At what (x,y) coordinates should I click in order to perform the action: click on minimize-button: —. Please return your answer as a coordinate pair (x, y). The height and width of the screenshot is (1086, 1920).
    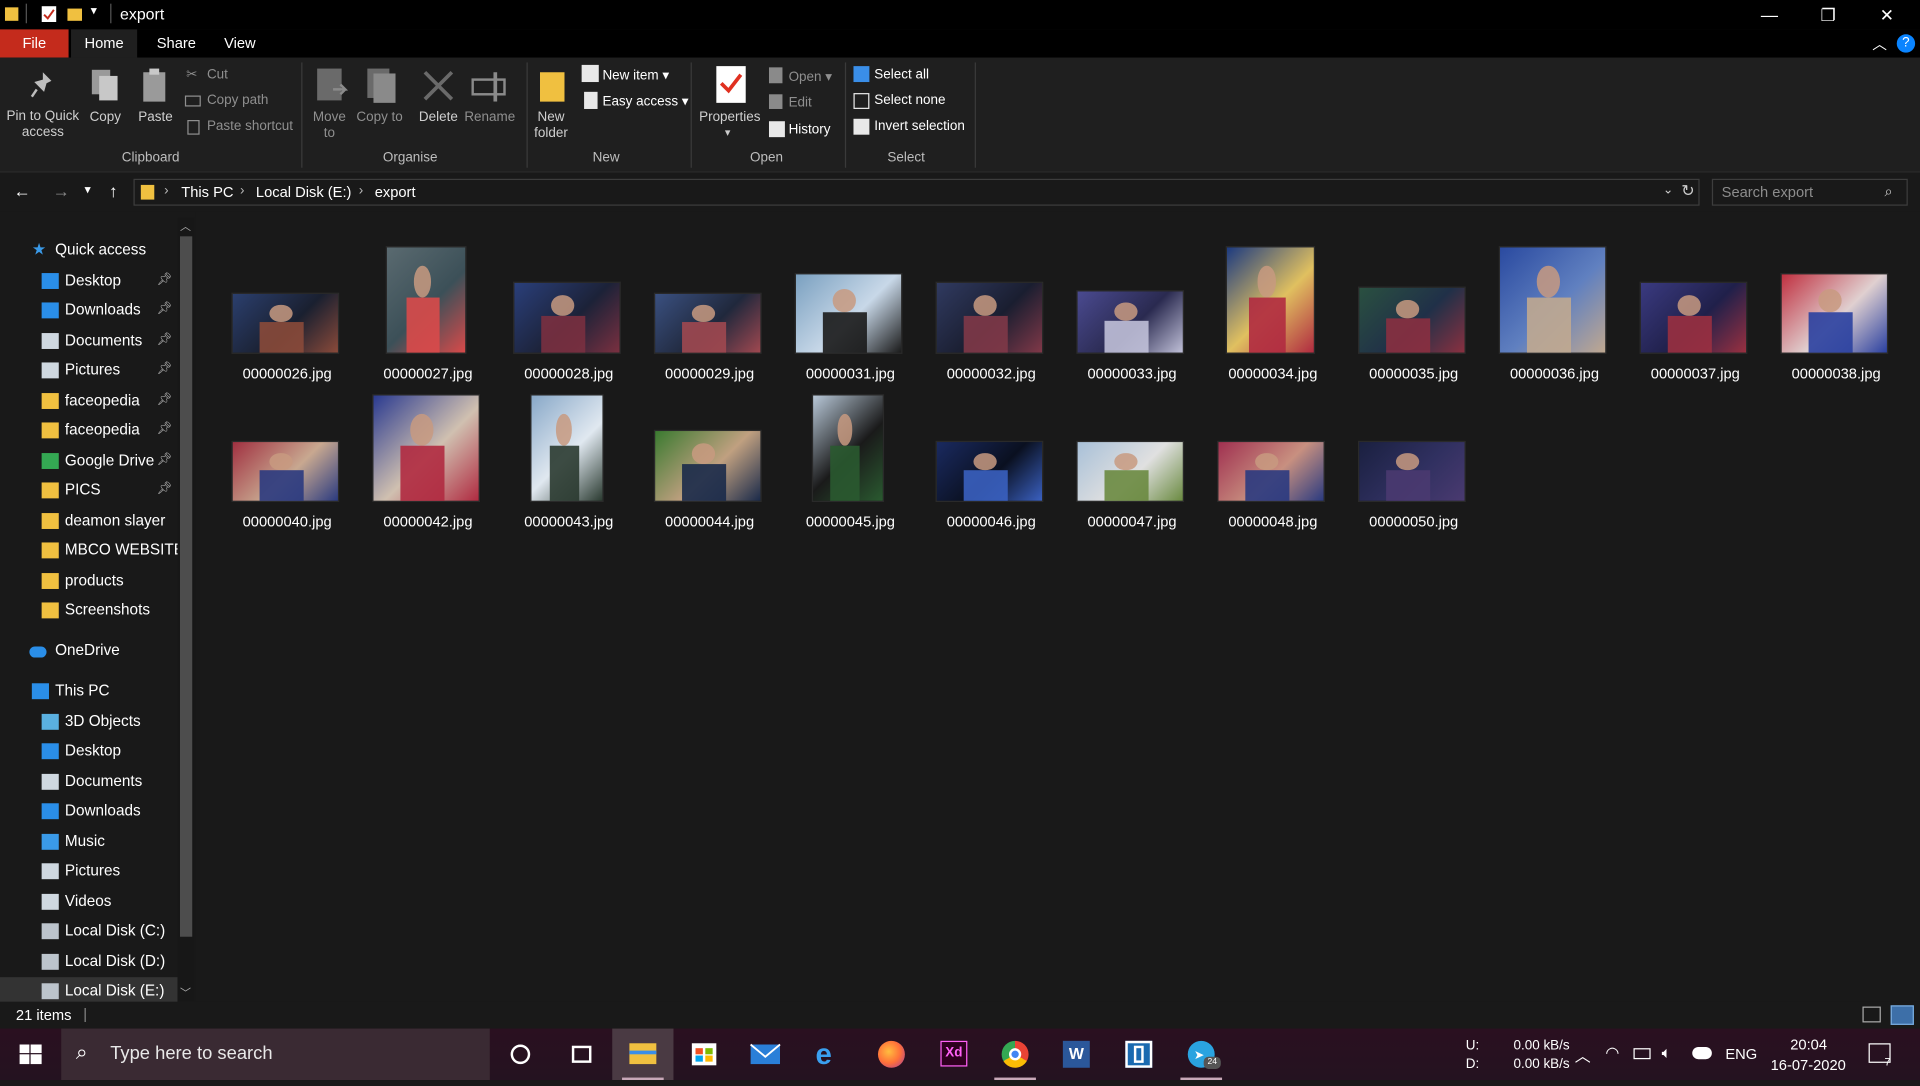
    Looking at the image, I should click on (1769, 14).